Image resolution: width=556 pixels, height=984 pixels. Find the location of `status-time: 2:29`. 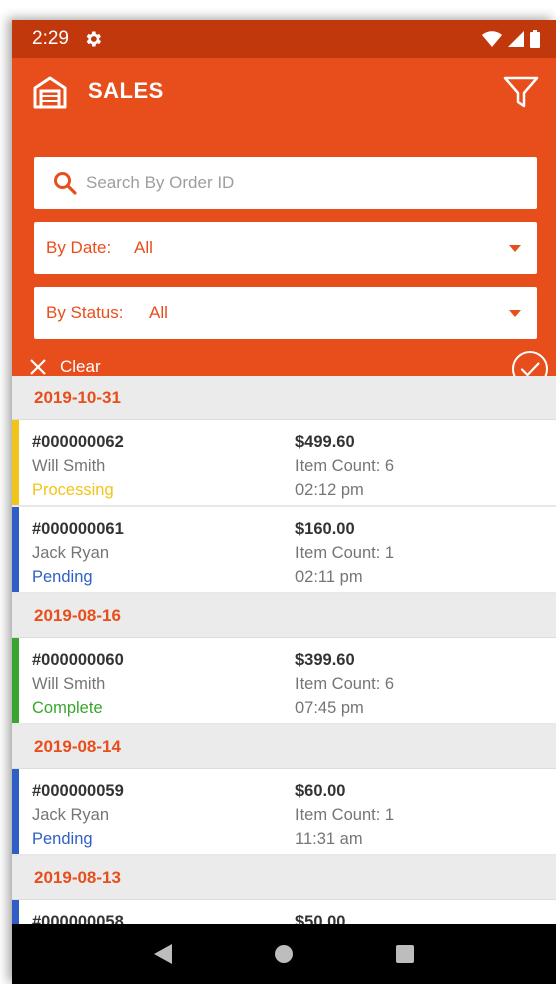

status-time: 2:29 is located at coordinates (50, 38).